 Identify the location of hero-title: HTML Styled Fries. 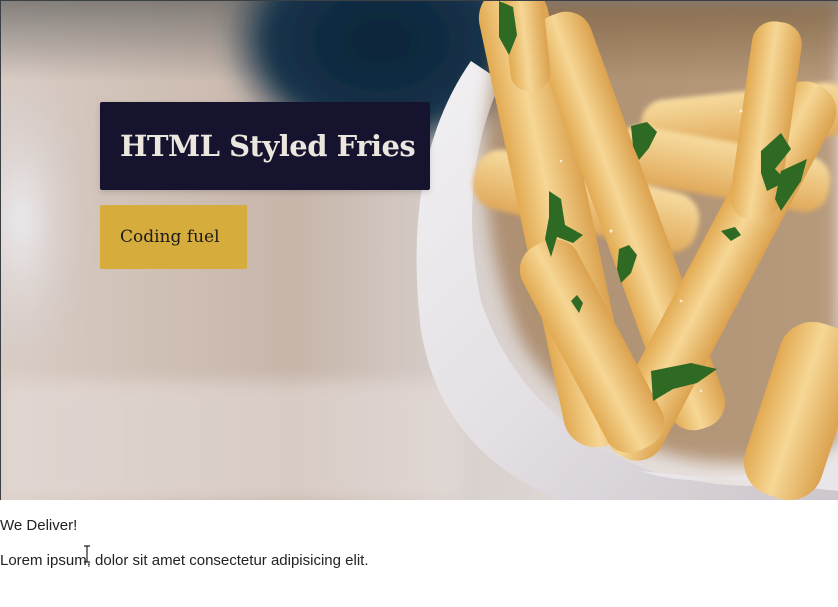
(268, 146).